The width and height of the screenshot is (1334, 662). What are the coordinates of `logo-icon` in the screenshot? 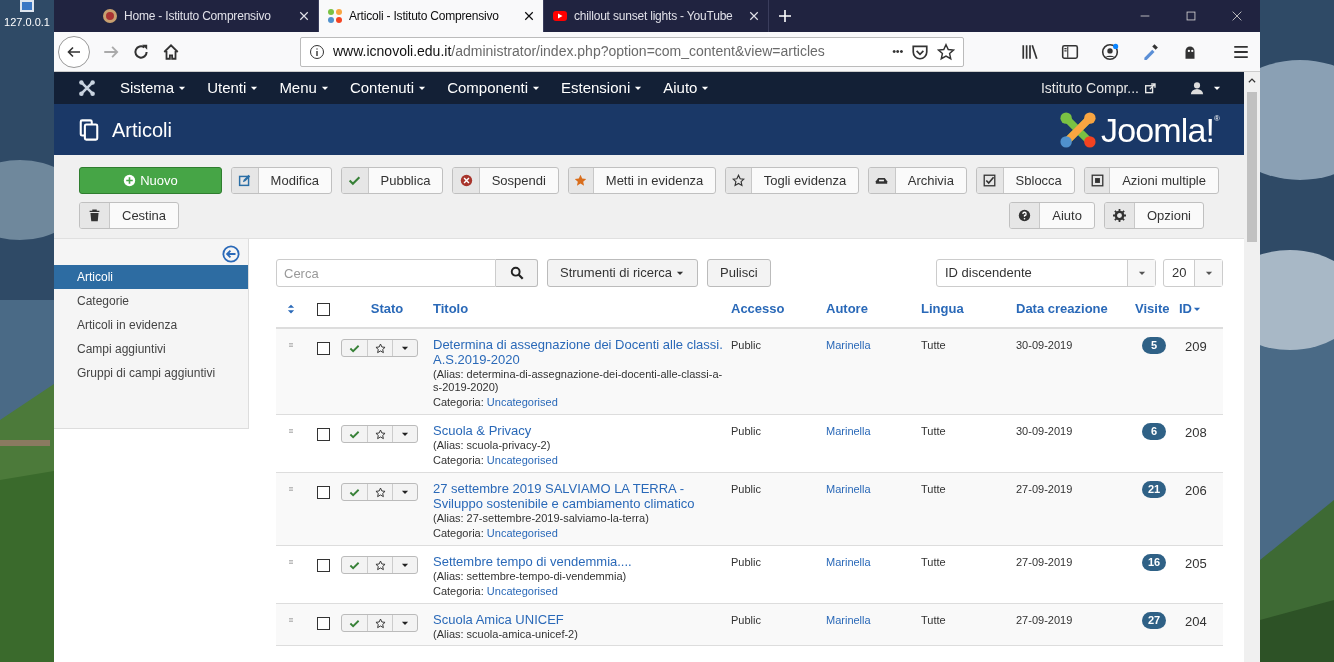 It's located at (335, 16).